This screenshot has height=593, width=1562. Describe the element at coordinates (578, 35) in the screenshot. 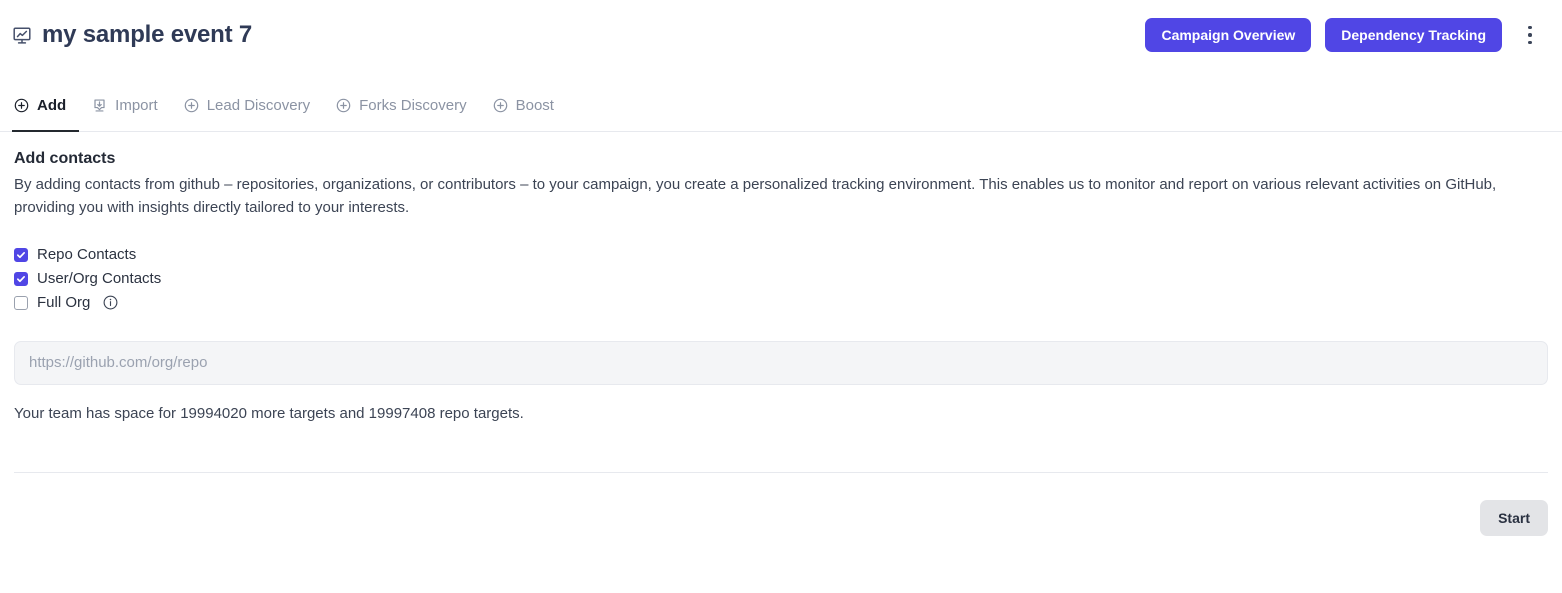

I see `title-group: my sample event 7` at that location.